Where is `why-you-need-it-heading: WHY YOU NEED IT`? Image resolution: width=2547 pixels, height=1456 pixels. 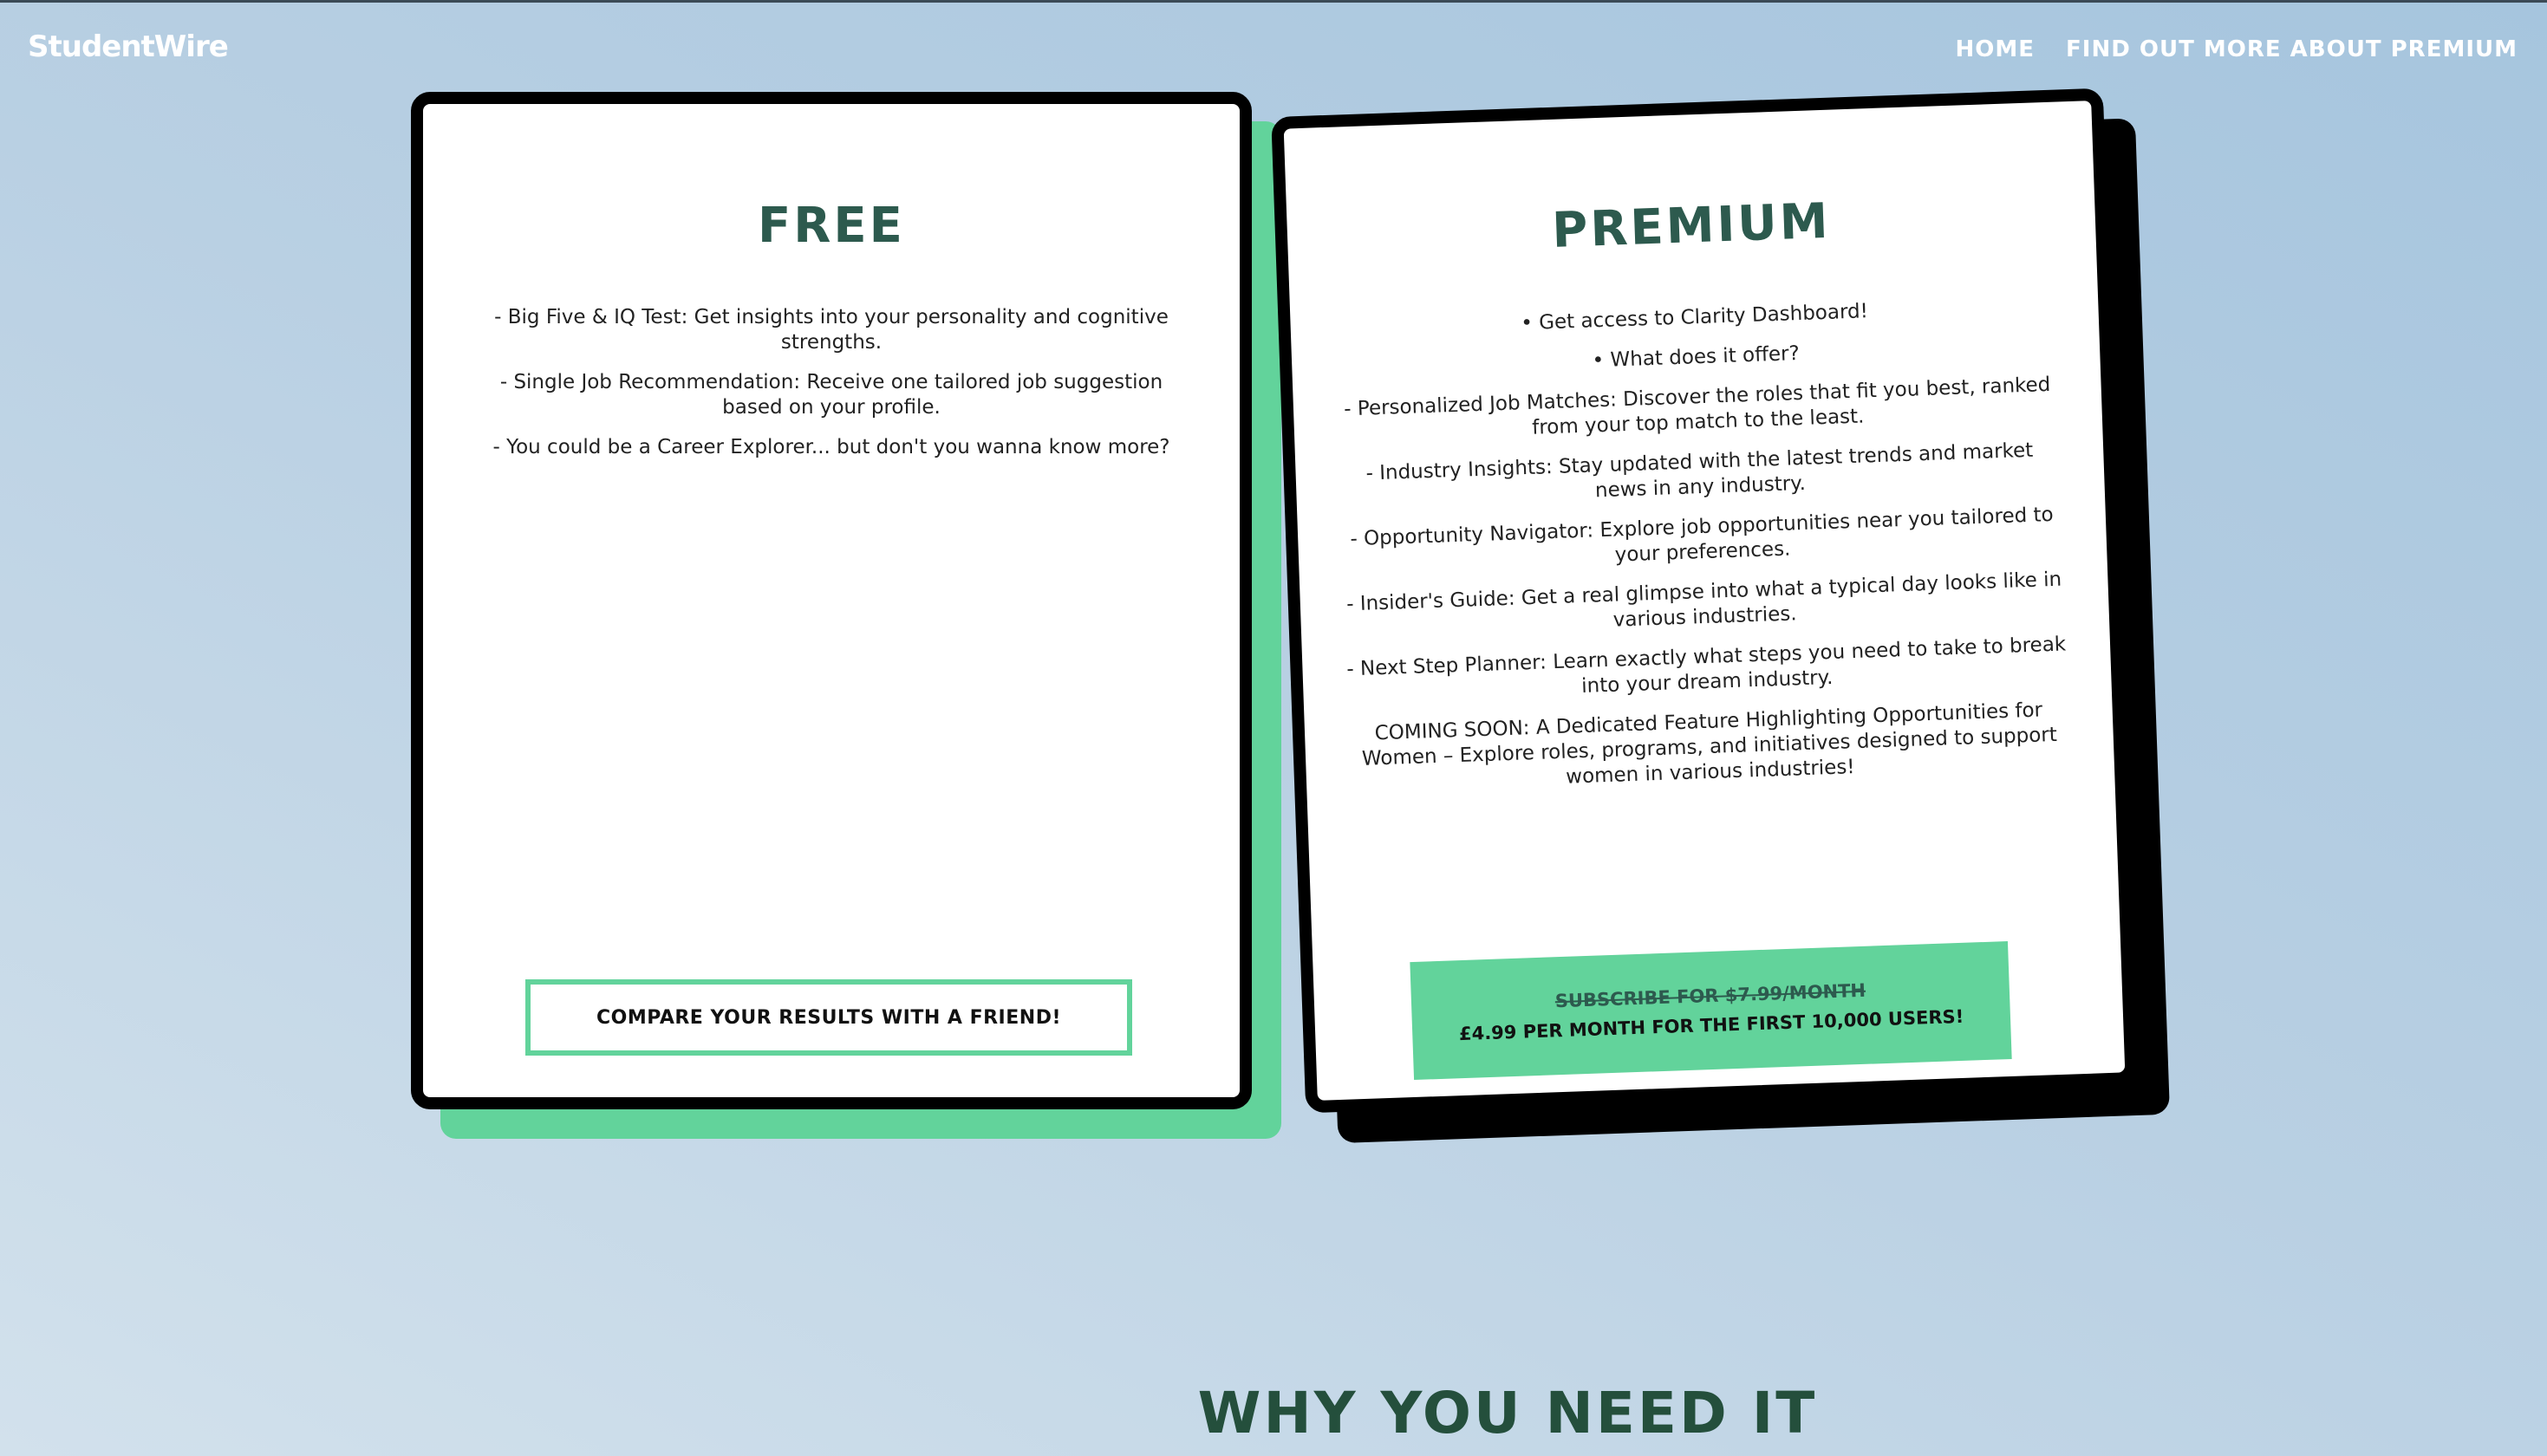
why-you-need-it-heading: WHY YOU NEED IT is located at coordinates (1507, 1413).